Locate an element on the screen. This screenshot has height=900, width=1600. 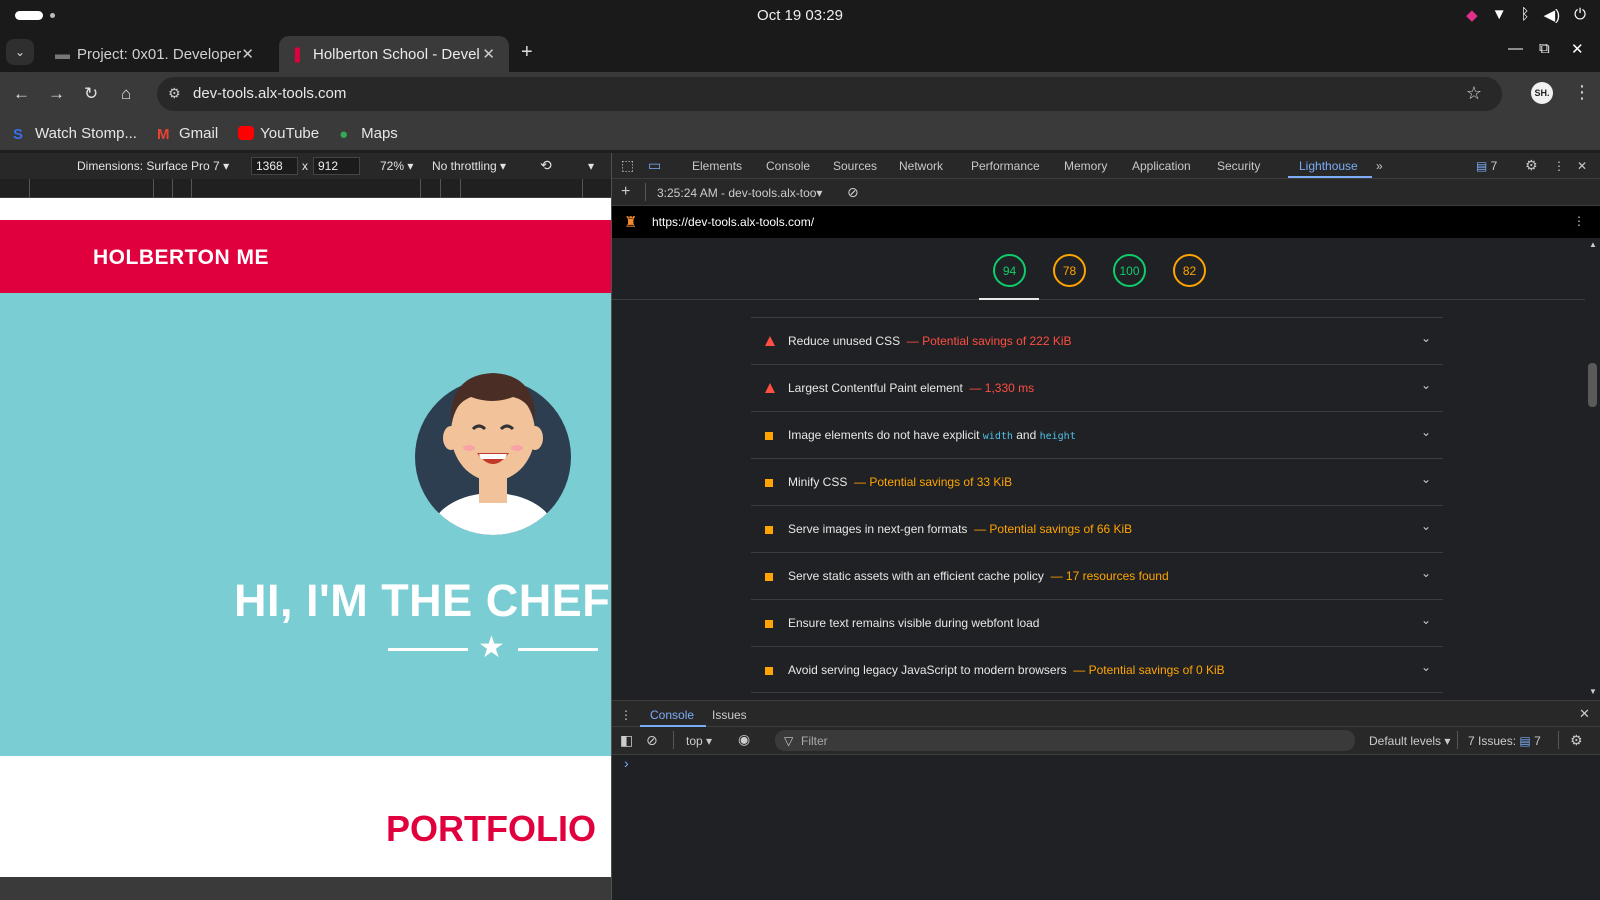
url-text: dev-tools.alx-tools.com is located at coordinates (269, 93).